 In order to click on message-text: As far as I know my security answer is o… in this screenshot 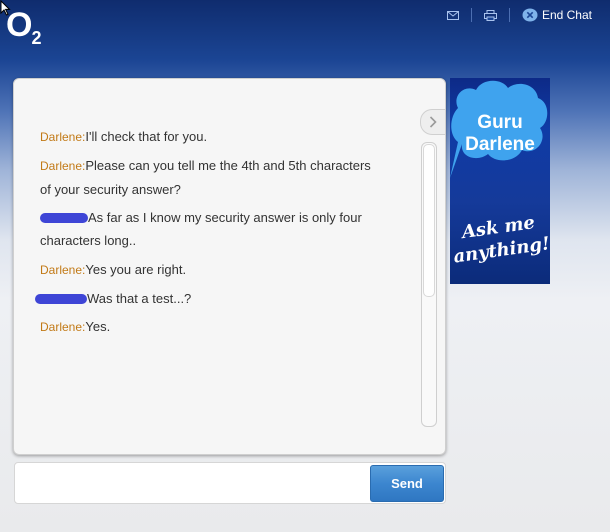, I will do `click(225, 217)`.